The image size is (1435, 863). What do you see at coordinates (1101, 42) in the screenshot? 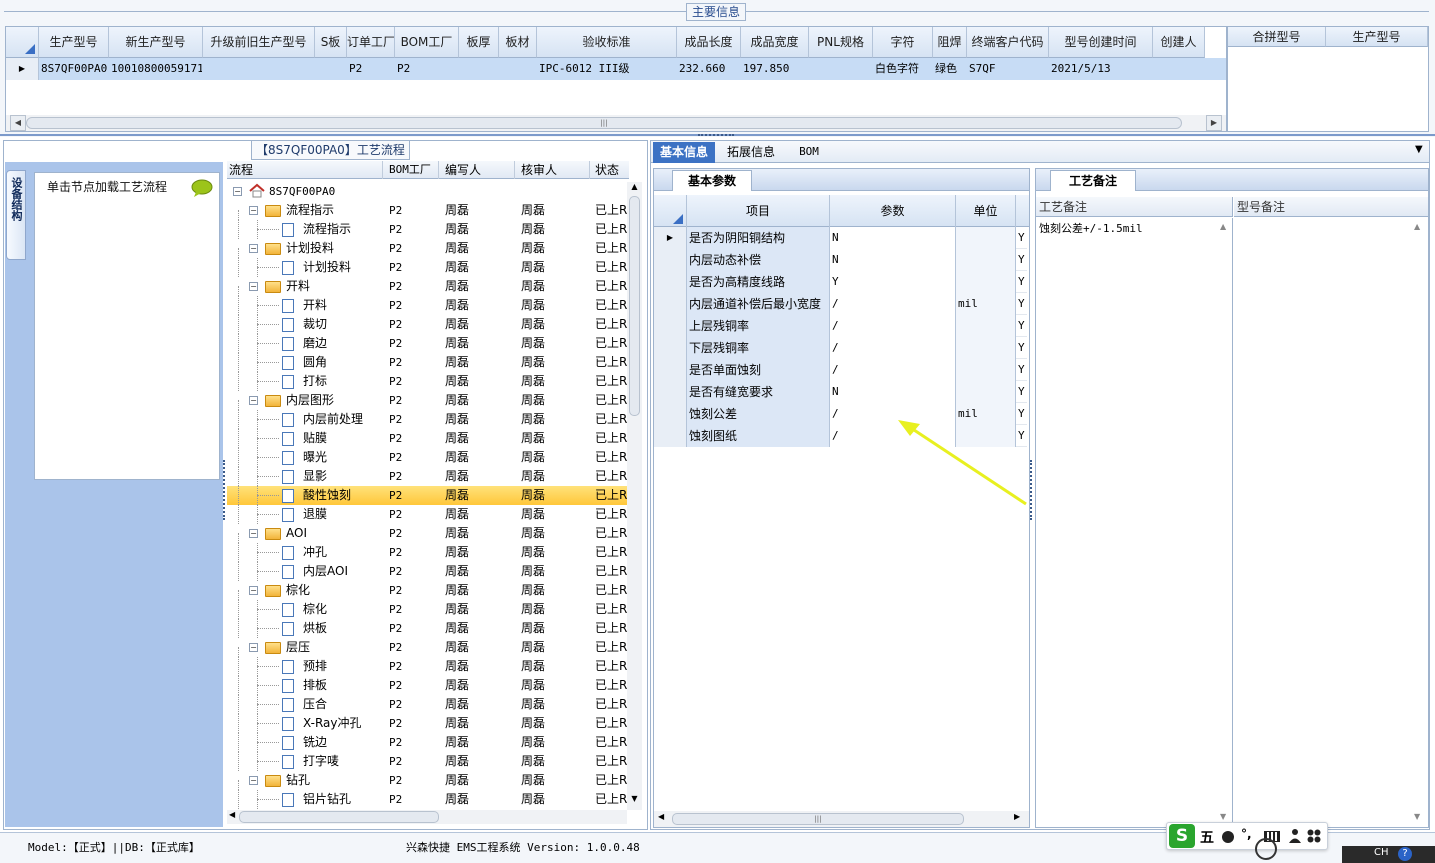
I see `col-header: 型号创建时间` at bounding box center [1101, 42].